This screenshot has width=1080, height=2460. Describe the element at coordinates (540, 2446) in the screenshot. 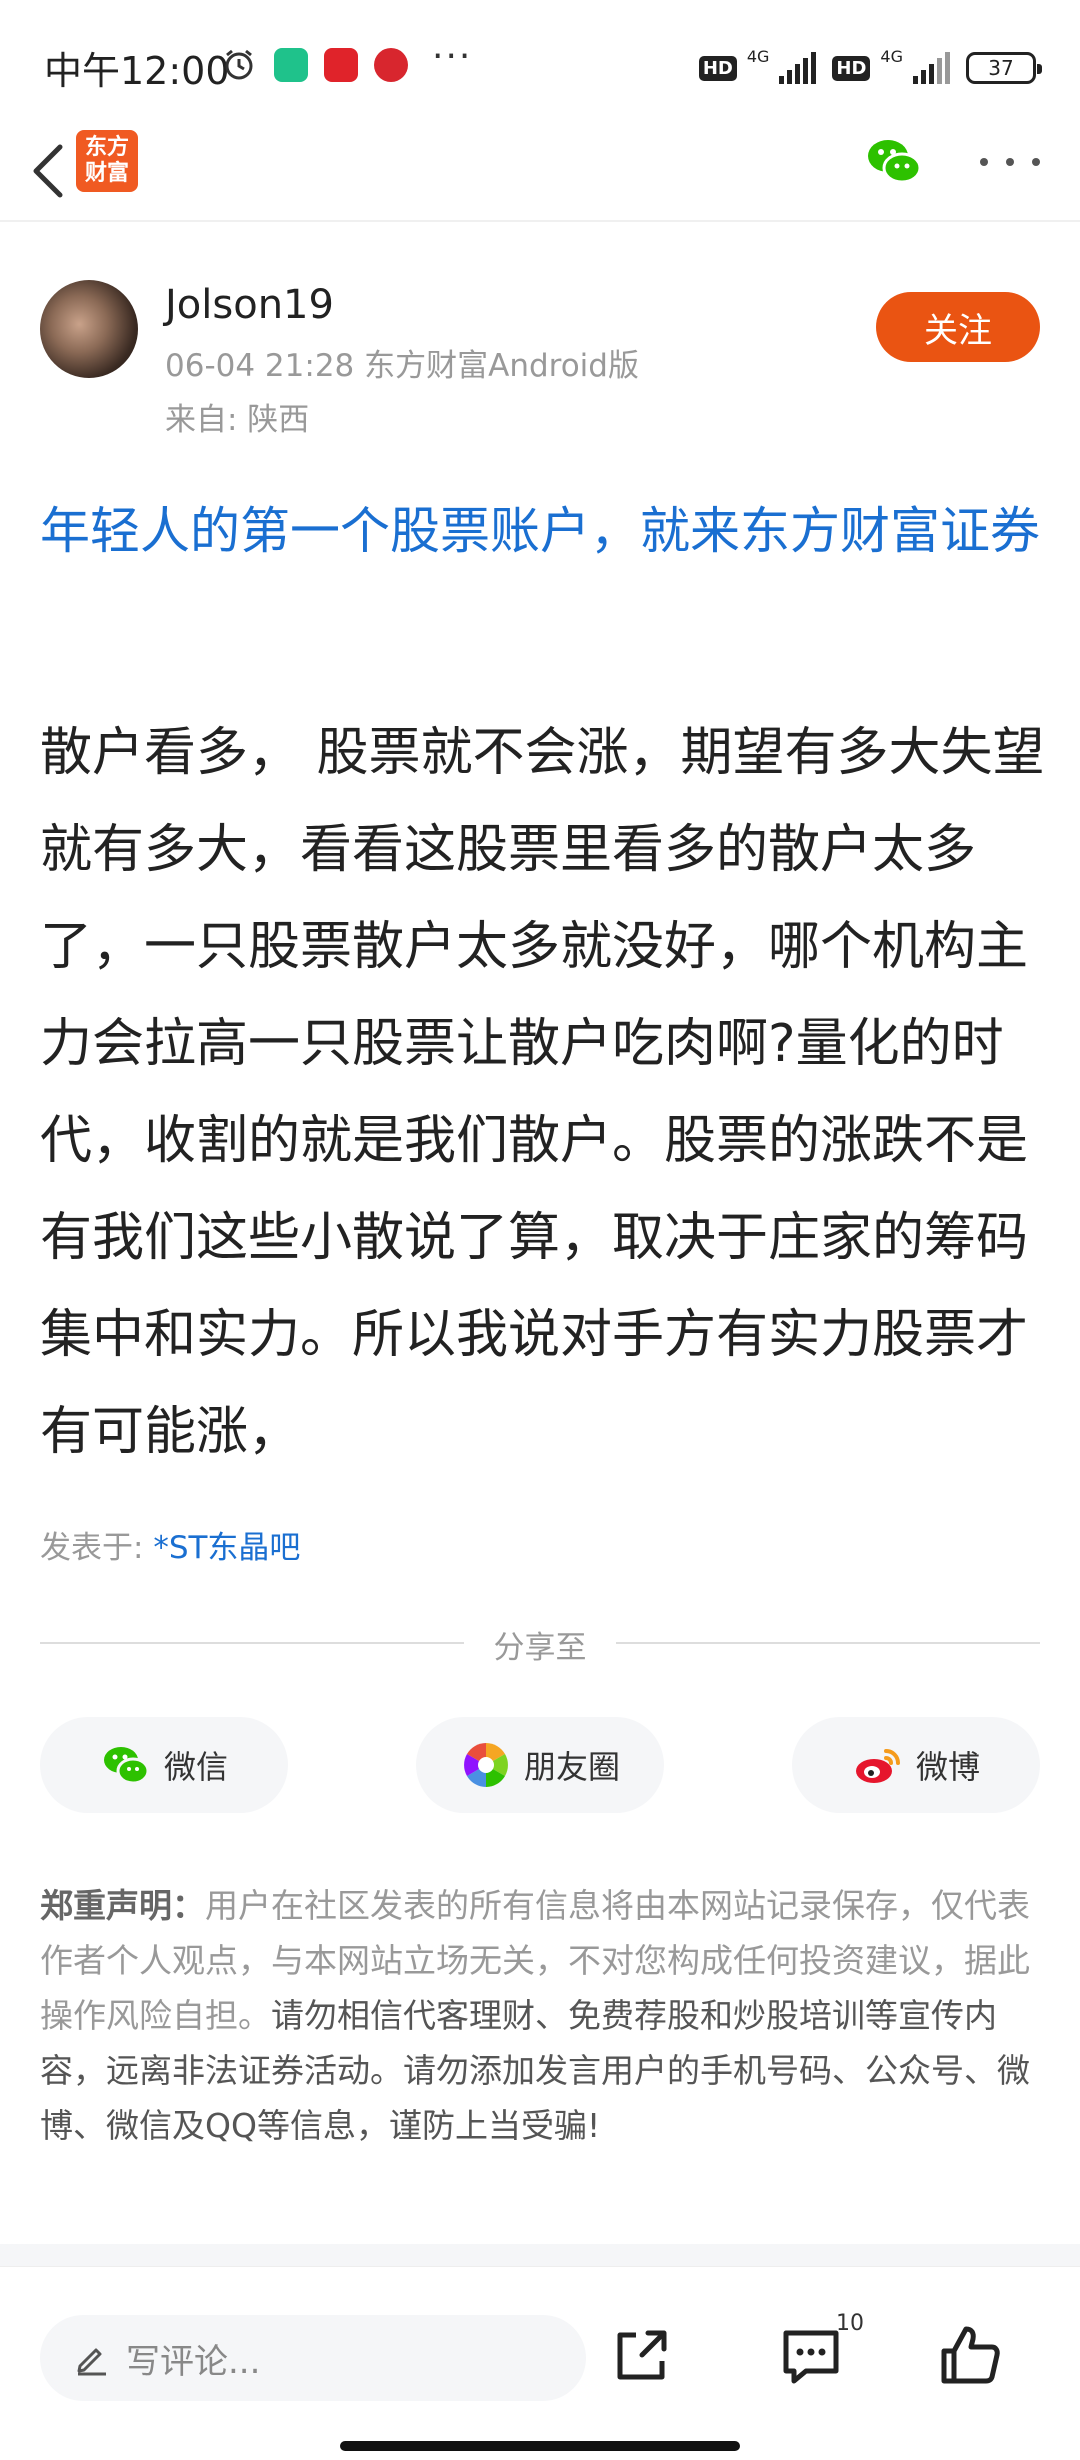

I see `home-indicator` at that location.